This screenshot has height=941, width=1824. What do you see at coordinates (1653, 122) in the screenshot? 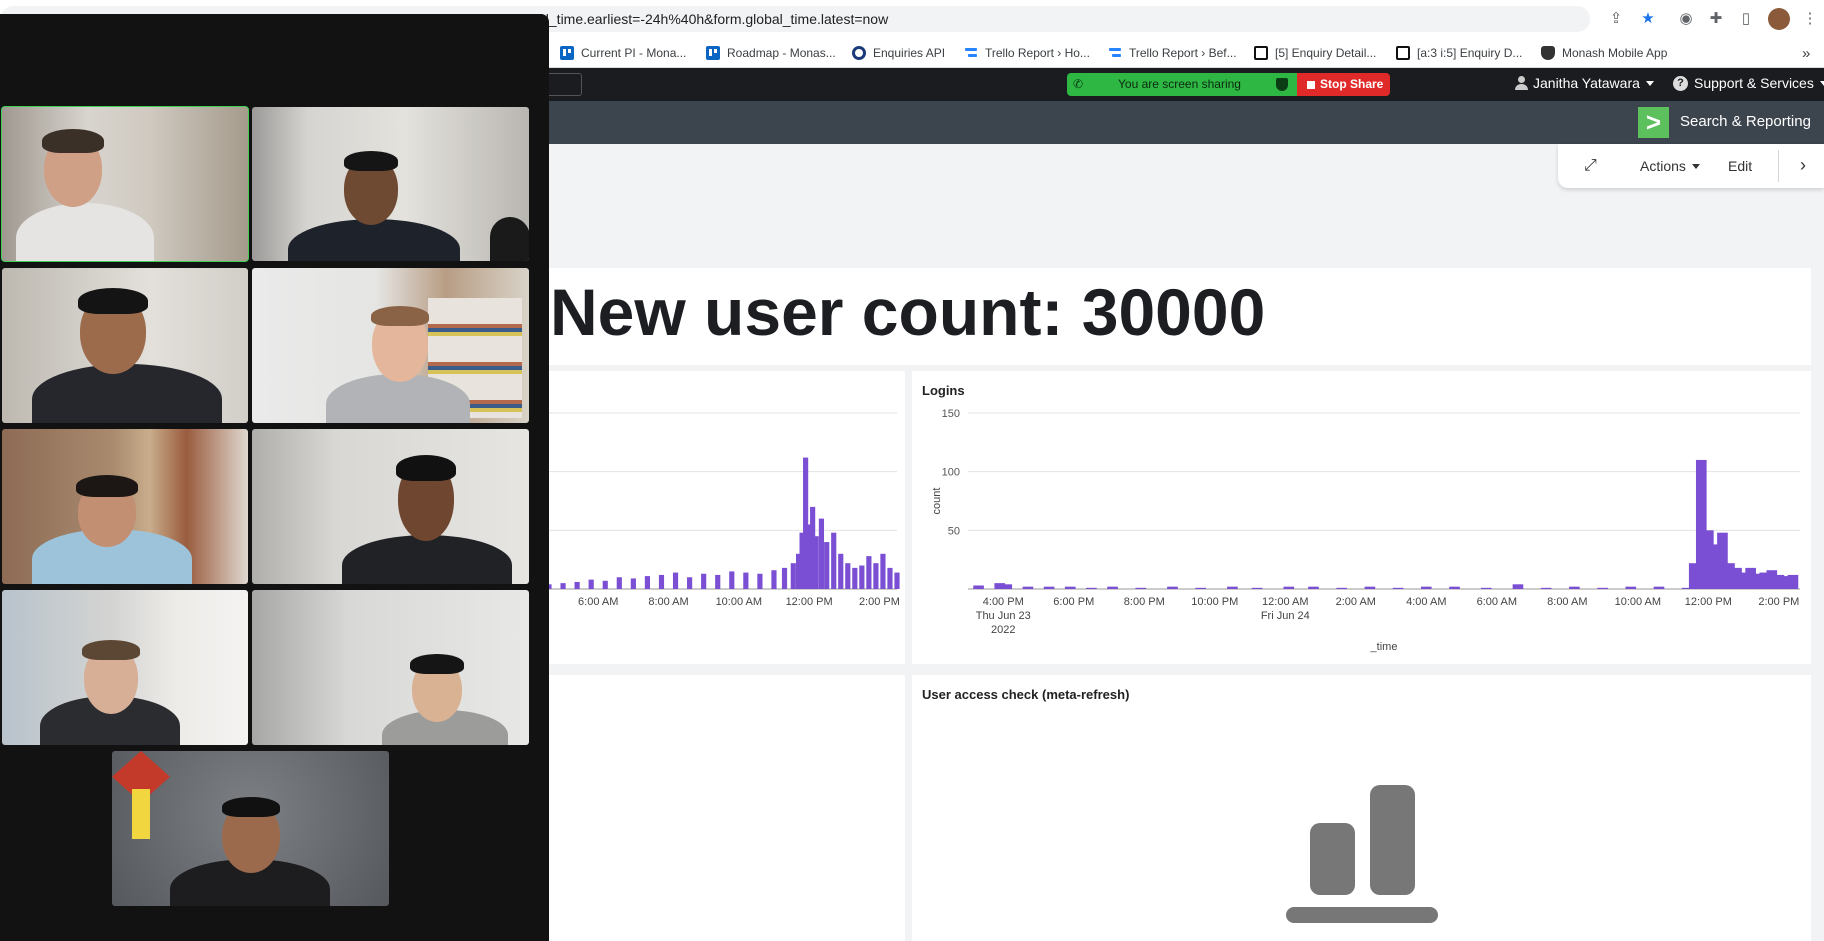
I see `app-logo-icon: >` at bounding box center [1653, 122].